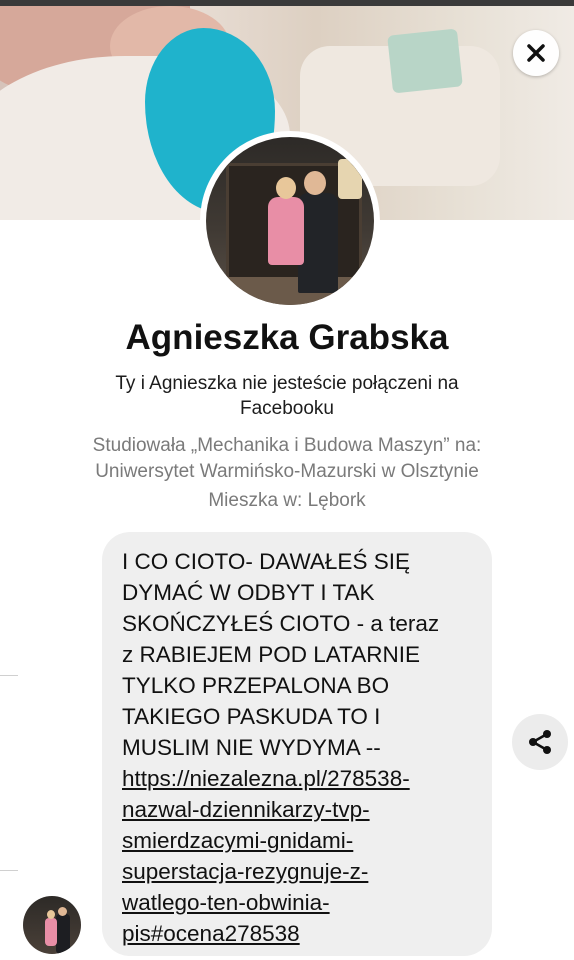 This screenshot has height=960, width=574. Describe the element at coordinates (290, 221) in the screenshot. I see `profile-avatar` at that location.